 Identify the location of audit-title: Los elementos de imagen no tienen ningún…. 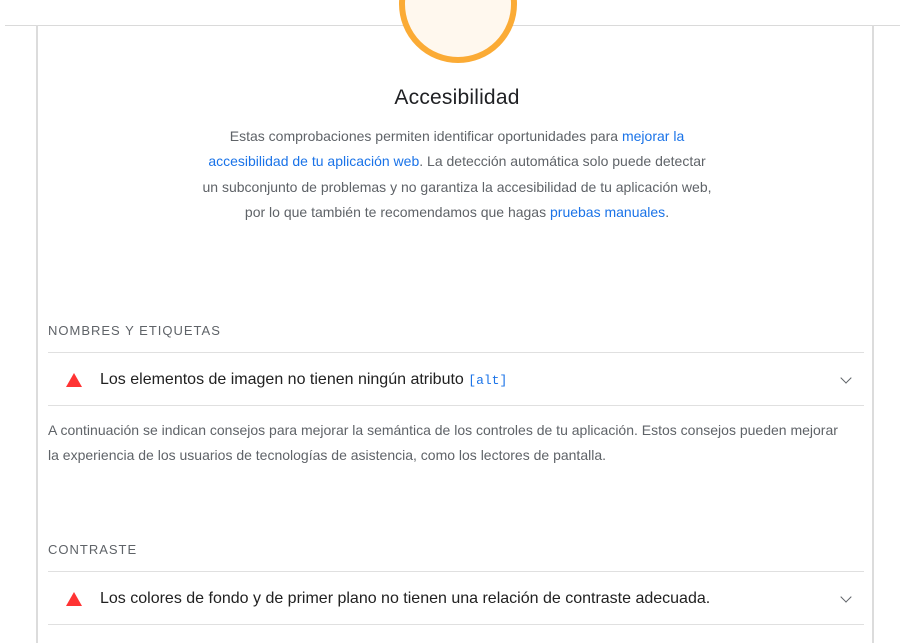
(471, 380).